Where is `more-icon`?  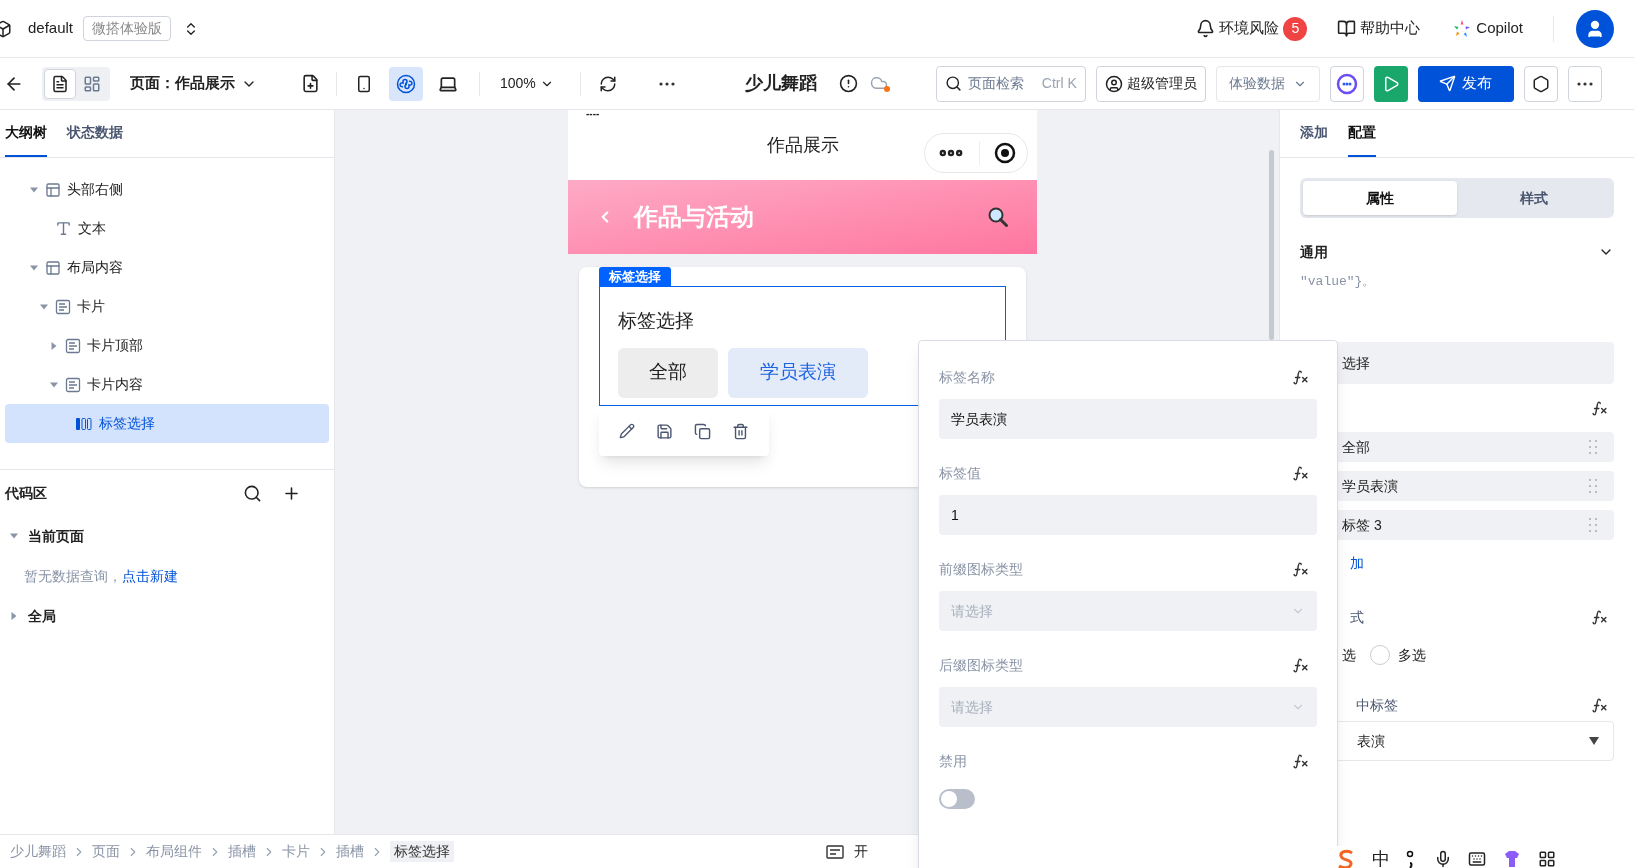
more-icon is located at coordinates (666, 83).